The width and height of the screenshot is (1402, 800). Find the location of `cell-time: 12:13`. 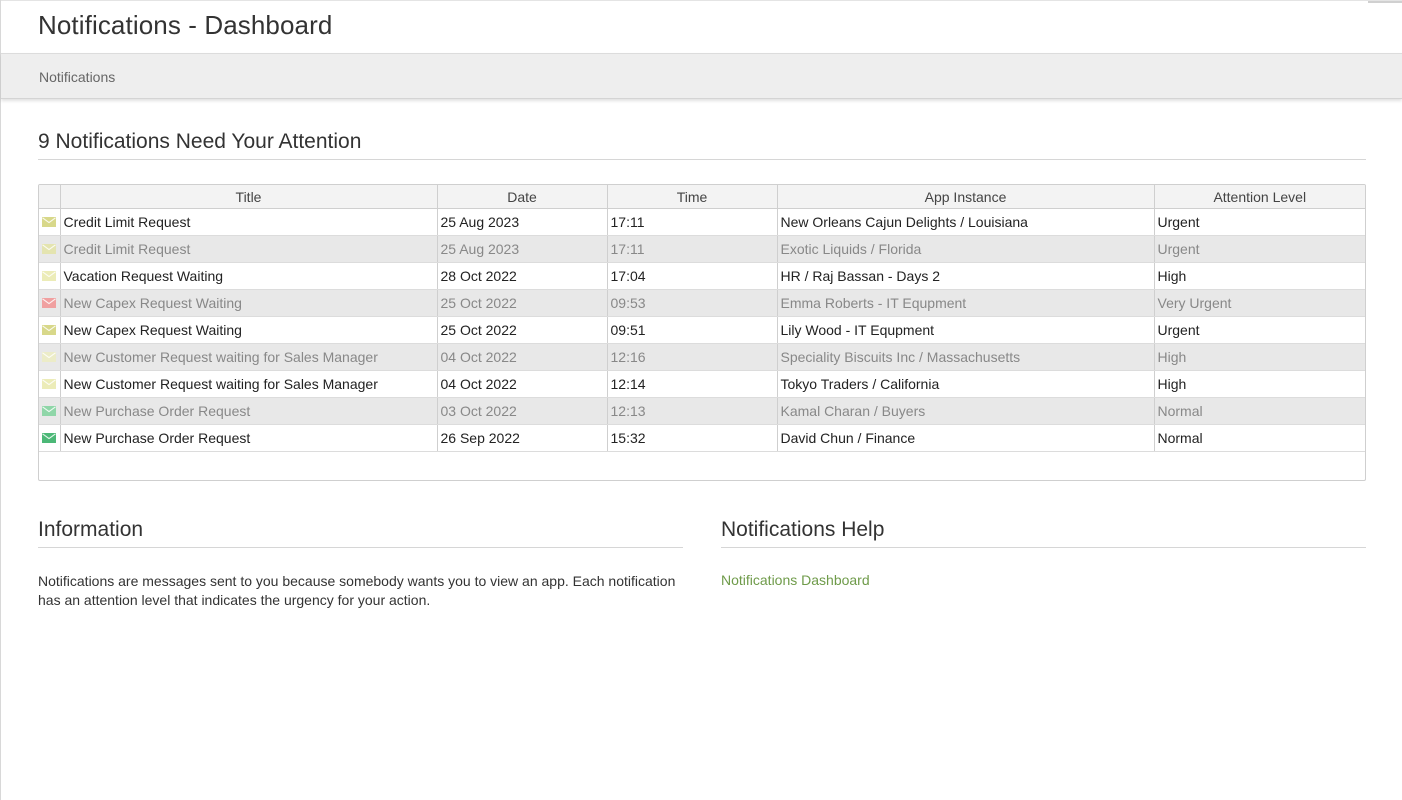

cell-time: 12:13 is located at coordinates (692, 411).